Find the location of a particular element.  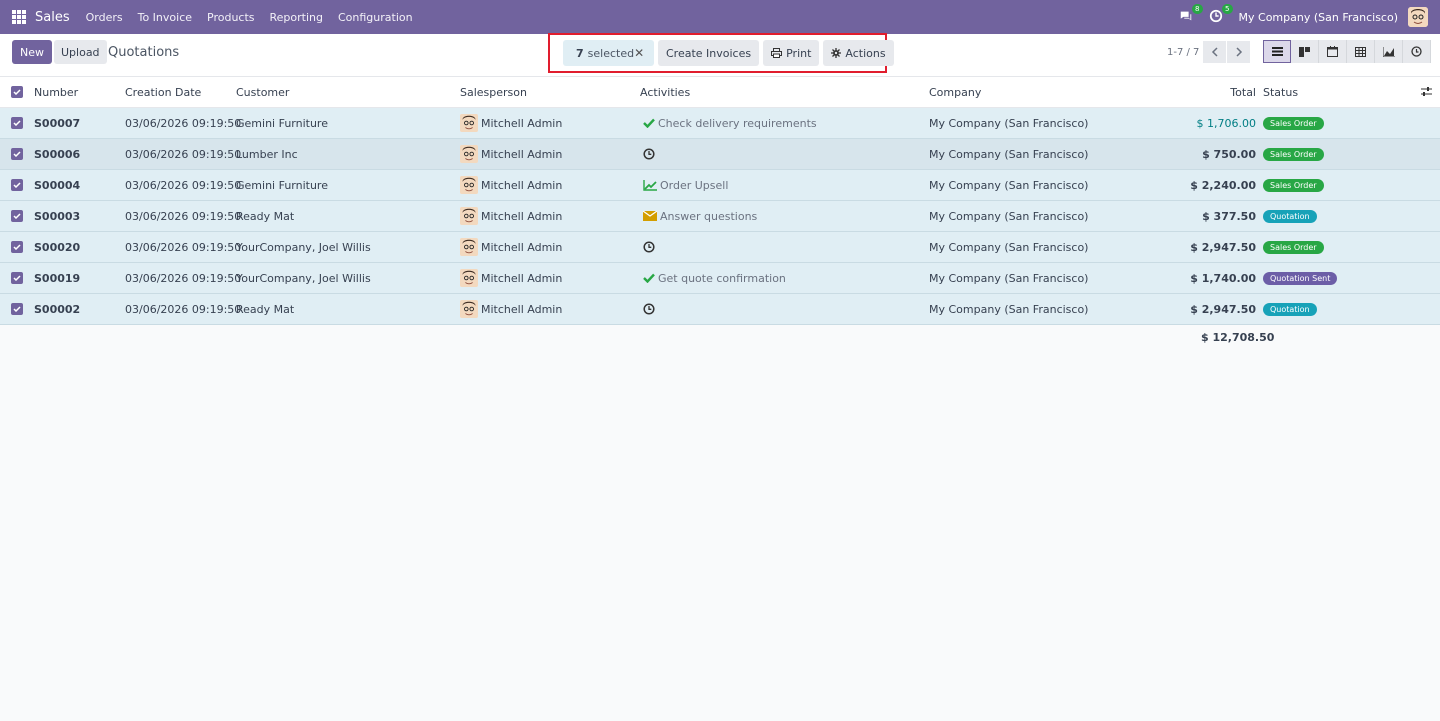

order-total: $ 2,240.00 is located at coordinates (1223, 185).